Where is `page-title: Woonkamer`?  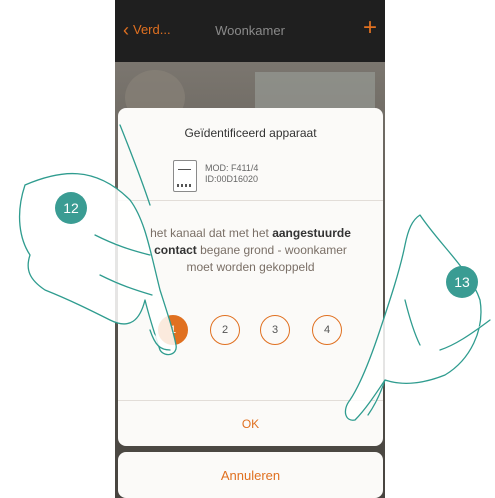
page-title: Woonkamer is located at coordinates (250, 30).